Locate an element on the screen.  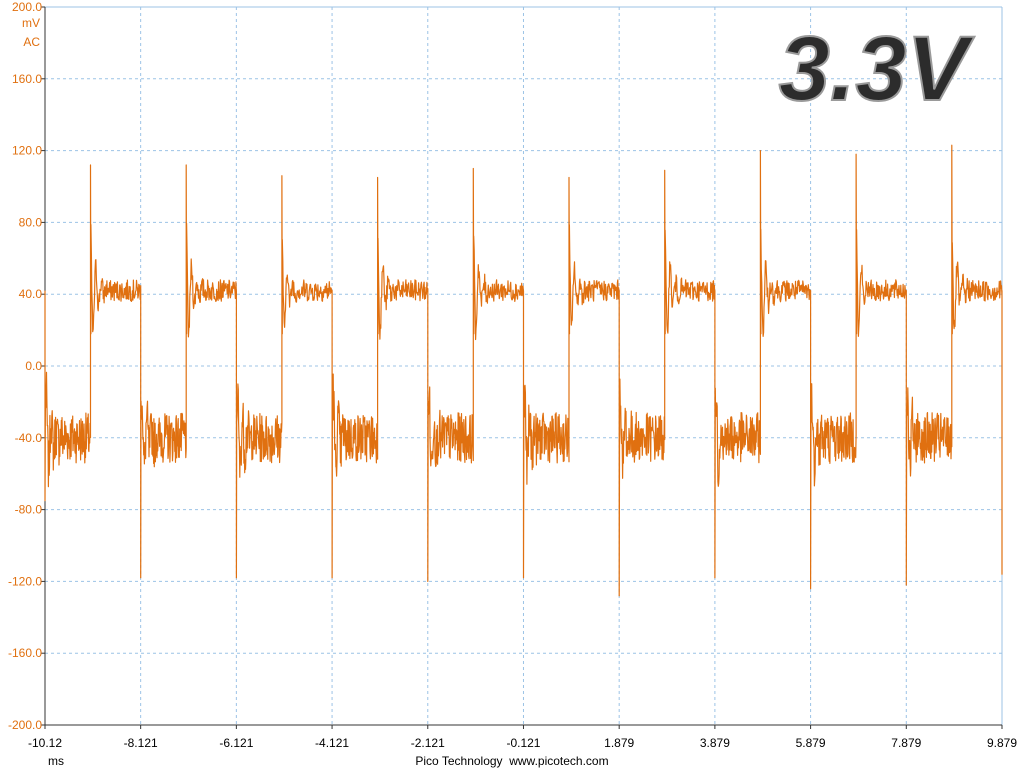
x-tick-label: -4.121 is located at coordinates (332, 743).